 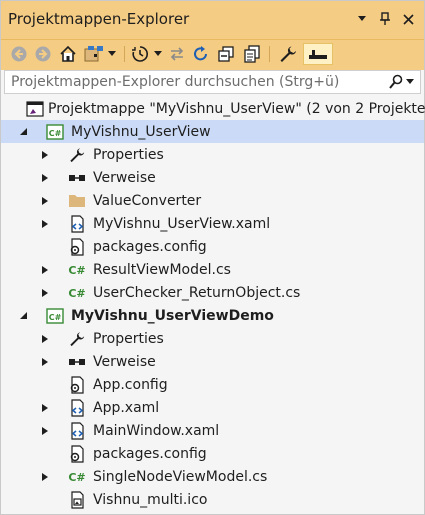 What do you see at coordinates (130, 384) in the screenshot?
I see `tree-item-label: App.config` at bounding box center [130, 384].